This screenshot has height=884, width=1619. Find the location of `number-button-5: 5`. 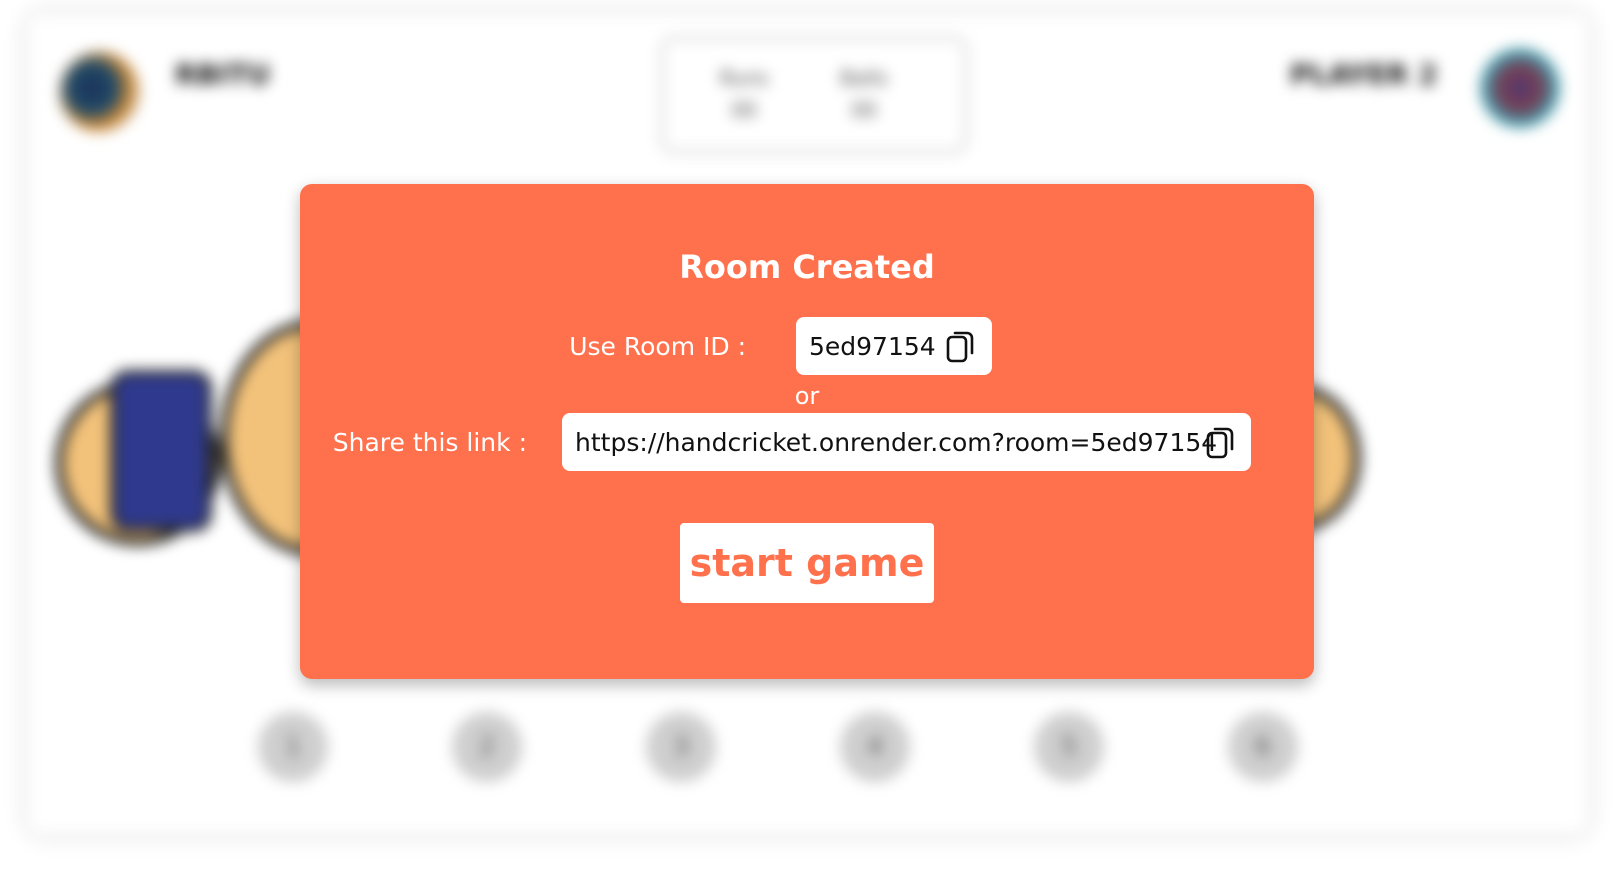

number-button-5: 5 is located at coordinates (1069, 747).